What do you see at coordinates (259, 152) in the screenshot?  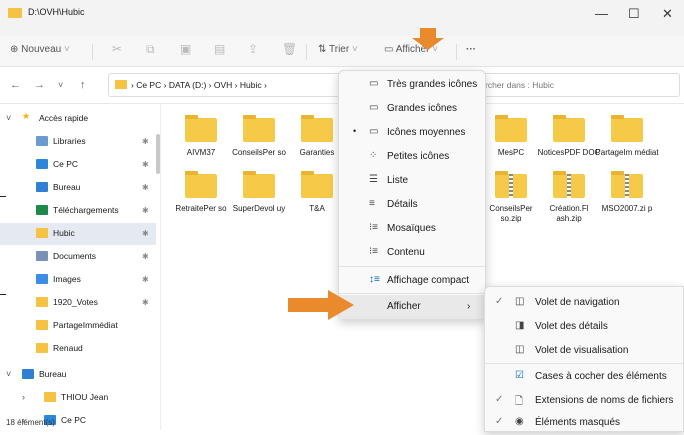 I see `file-name: ConseilsPer so` at bounding box center [259, 152].